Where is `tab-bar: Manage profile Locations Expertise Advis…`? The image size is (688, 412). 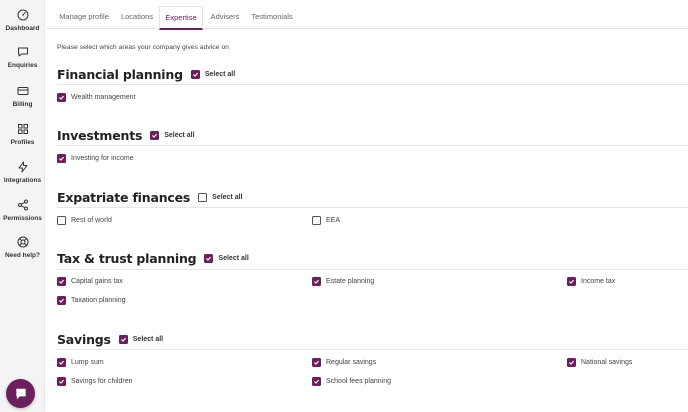
tab-bar: Manage profile Locations Expertise Advis… is located at coordinates (367, 18).